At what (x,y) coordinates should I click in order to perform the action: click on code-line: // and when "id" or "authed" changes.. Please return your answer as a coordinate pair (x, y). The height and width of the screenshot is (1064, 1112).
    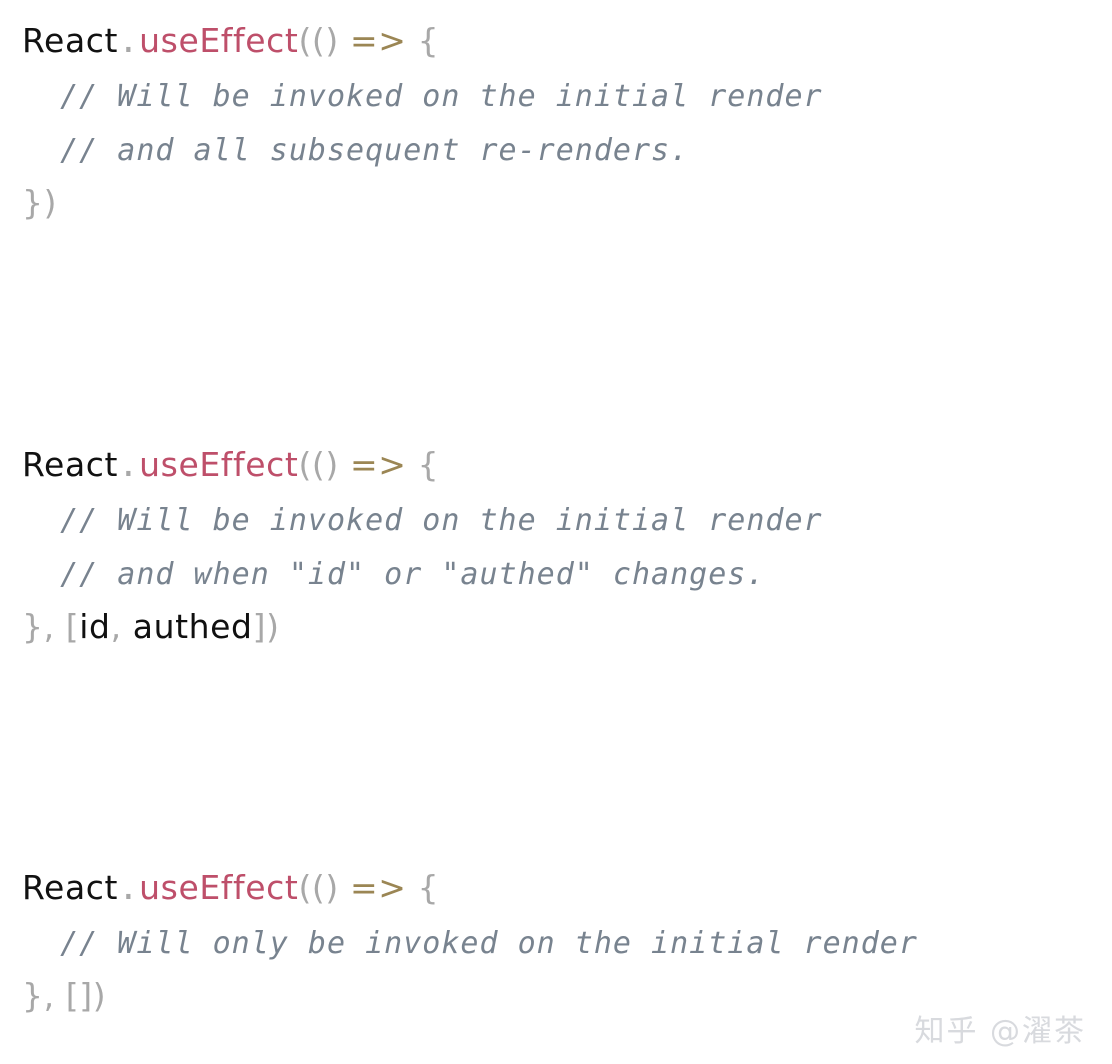
    Looking at the image, I should click on (557, 573).